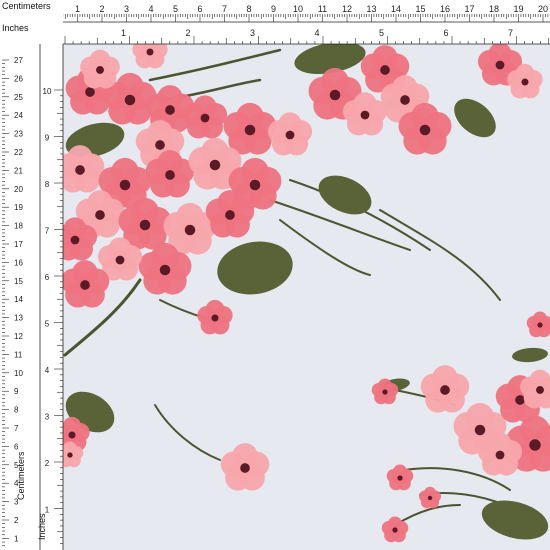 Image resolution: width=550 pixels, height=550 pixels. What do you see at coordinates (16, 410) in the screenshot?
I see `side-cm-tick-label: 8` at bounding box center [16, 410].